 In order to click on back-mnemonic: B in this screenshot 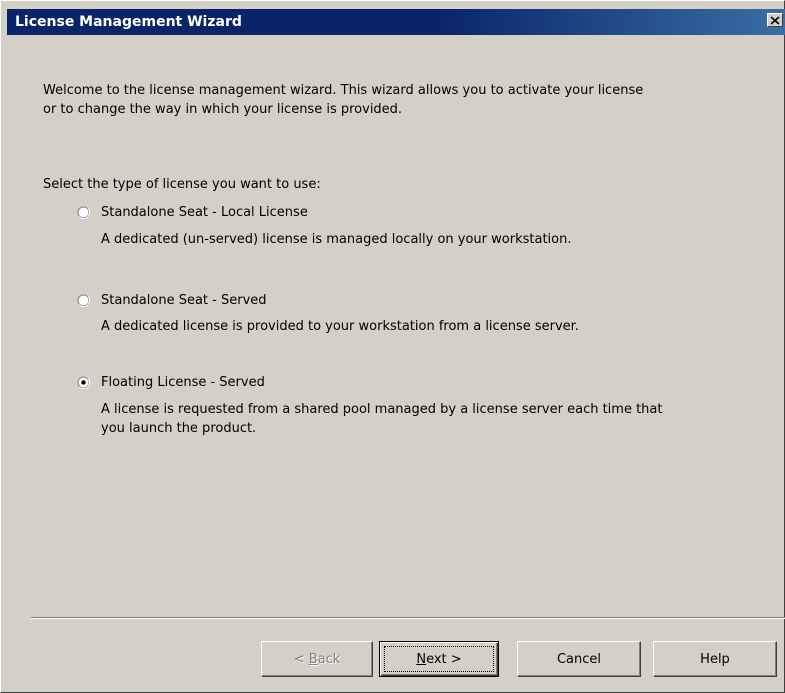, I will do `click(313, 659)`.